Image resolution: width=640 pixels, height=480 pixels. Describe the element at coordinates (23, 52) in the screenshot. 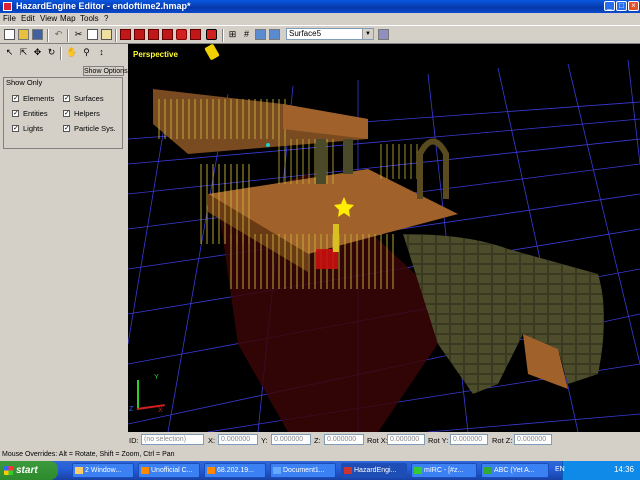

I see `select-plus-icon: ⇱` at that location.